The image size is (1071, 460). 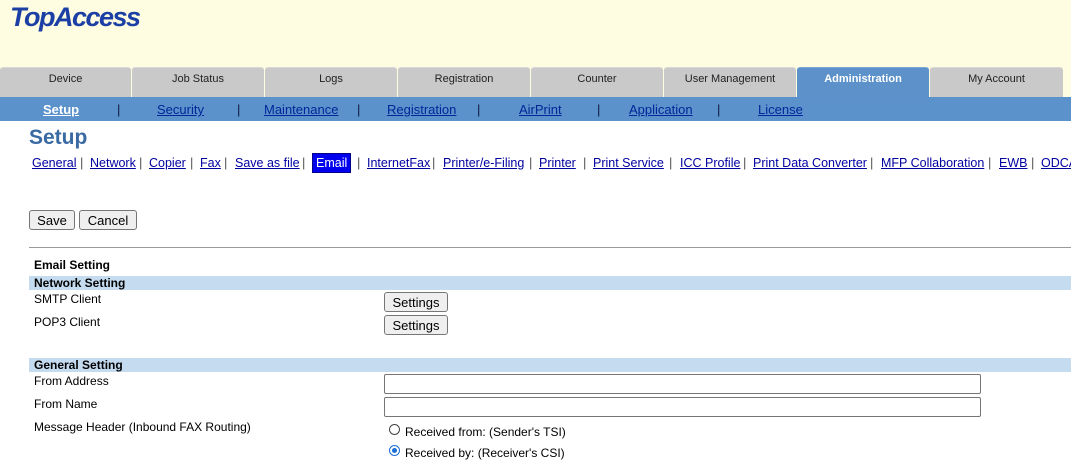 I want to click on setup-tab-printer: Printer, so click(x=557, y=163).